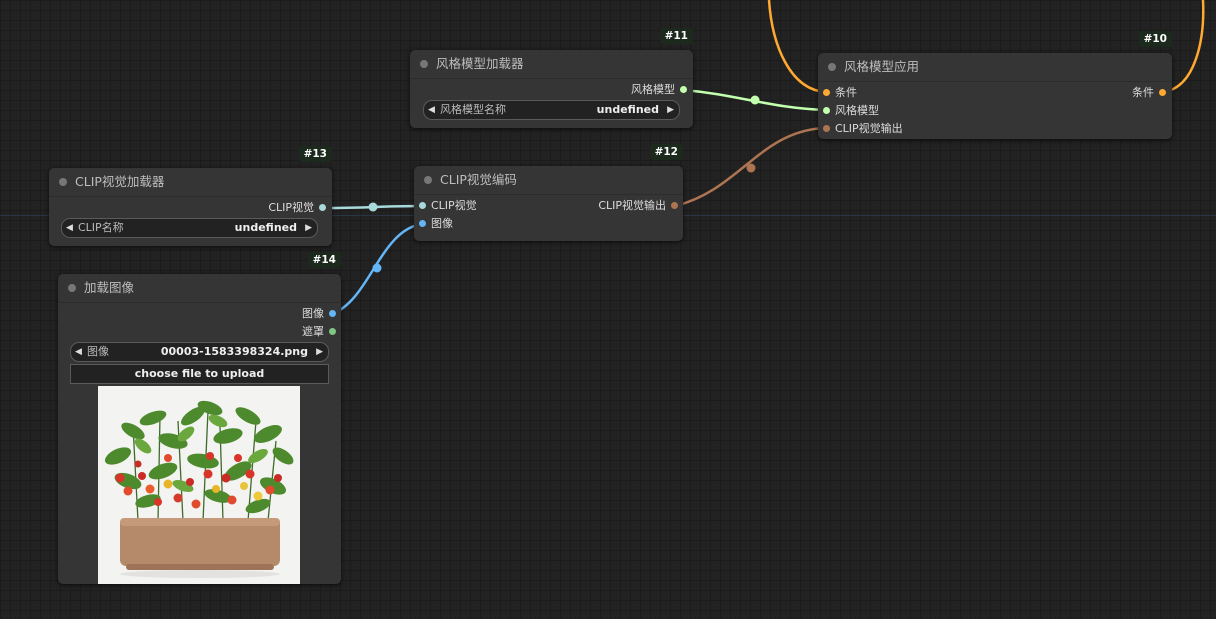  What do you see at coordinates (995, 67) in the screenshot?
I see `node-title: 风格模型应用` at bounding box center [995, 67].